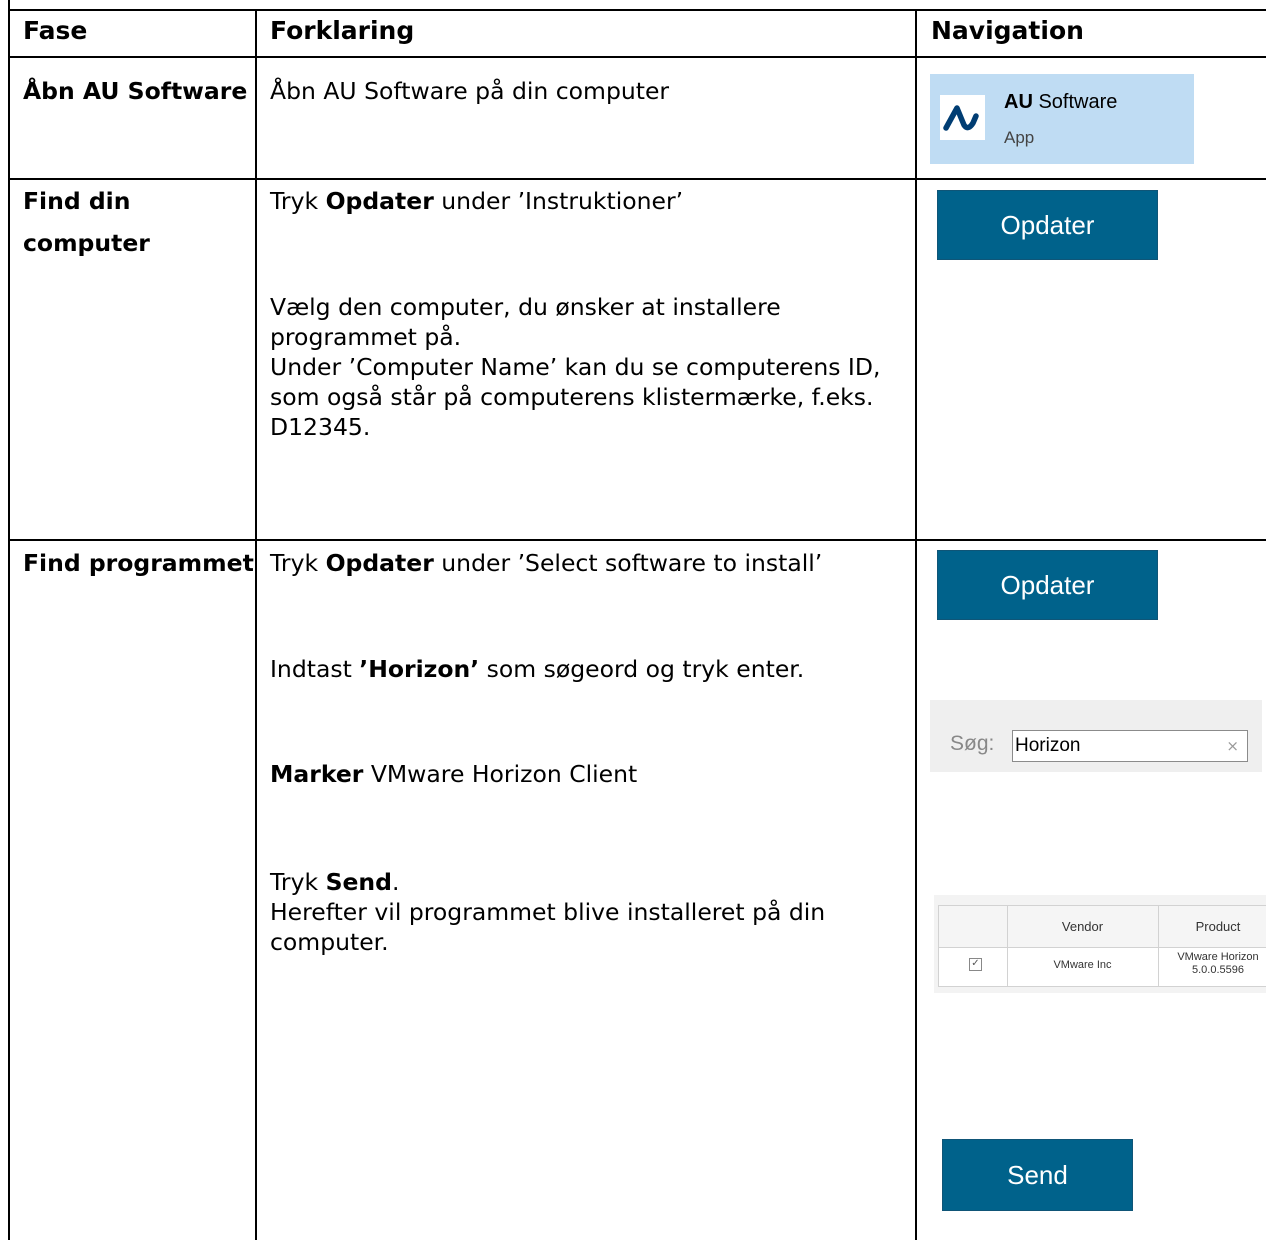  I want to click on au-logo-icon, so click(962, 117).